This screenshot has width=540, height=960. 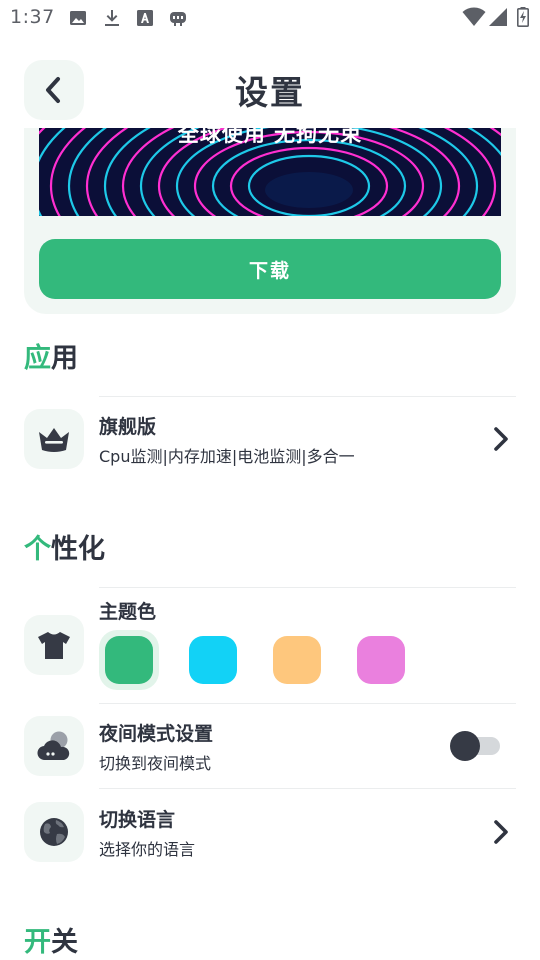 What do you see at coordinates (270, 172) in the screenshot?
I see `banner-image: 全球使用 无拘无束` at bounding box center [270, 172].